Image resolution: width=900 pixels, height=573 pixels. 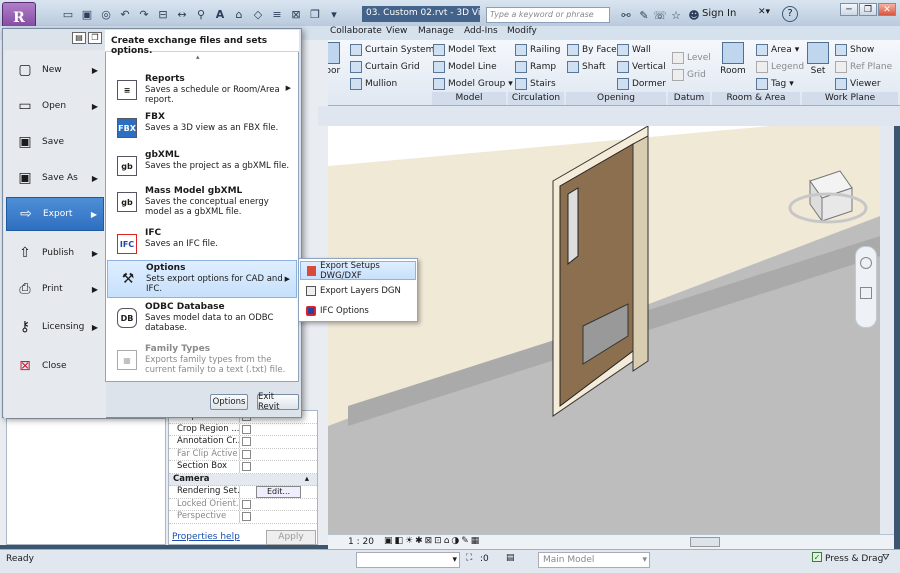 I want to click on menu-item-save: ▣ Save, so click(x=55, y=142).